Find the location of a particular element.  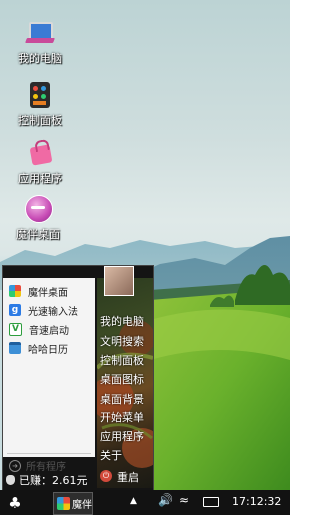

money-bag-icon is located at coordinates (10, 480).